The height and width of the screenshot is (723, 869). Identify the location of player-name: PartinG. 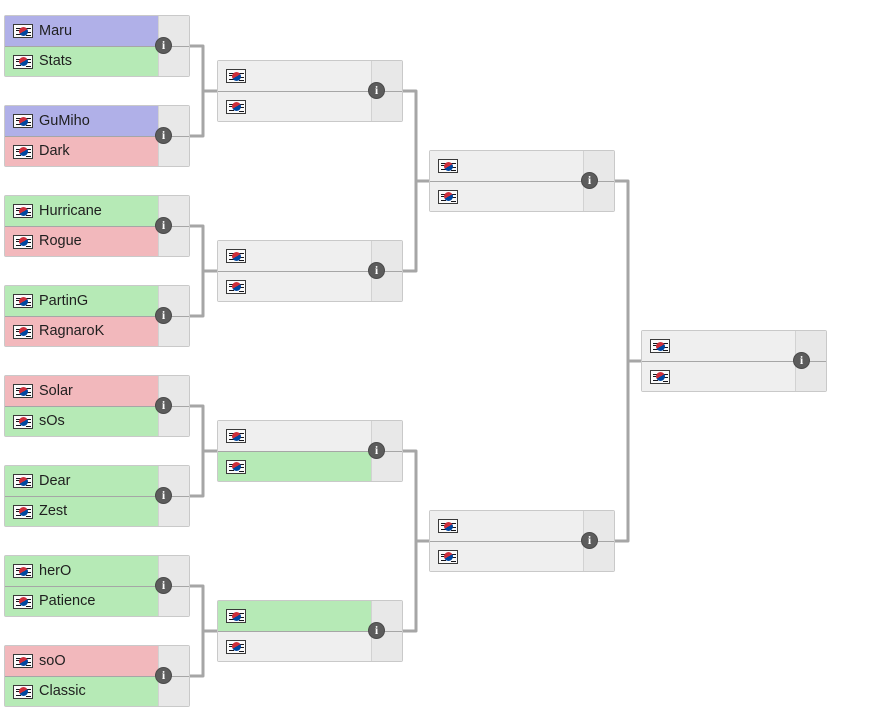
(64, 300).